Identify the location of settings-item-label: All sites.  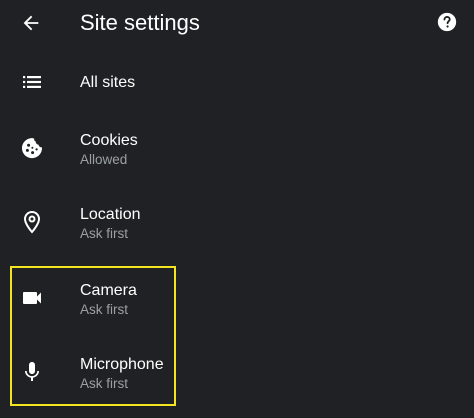
(108, 82).